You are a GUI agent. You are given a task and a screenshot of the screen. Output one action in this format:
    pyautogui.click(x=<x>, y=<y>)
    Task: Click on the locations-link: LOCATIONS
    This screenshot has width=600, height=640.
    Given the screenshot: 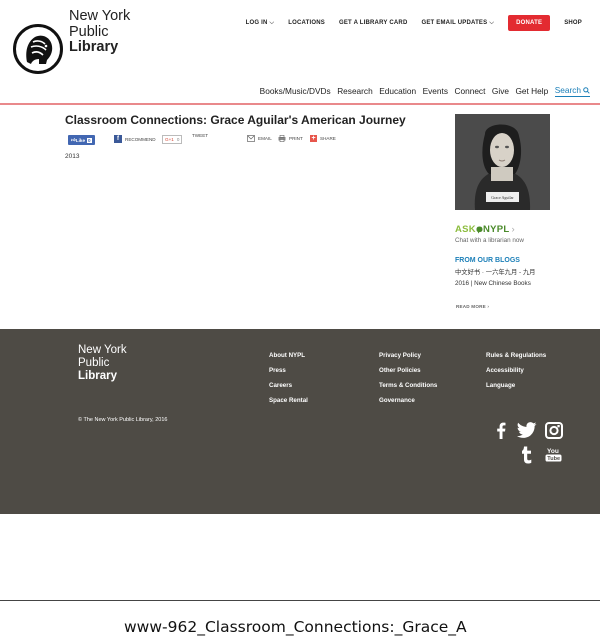 What is the action you would take?
    pyautogui.click(x=306, y=23)
    